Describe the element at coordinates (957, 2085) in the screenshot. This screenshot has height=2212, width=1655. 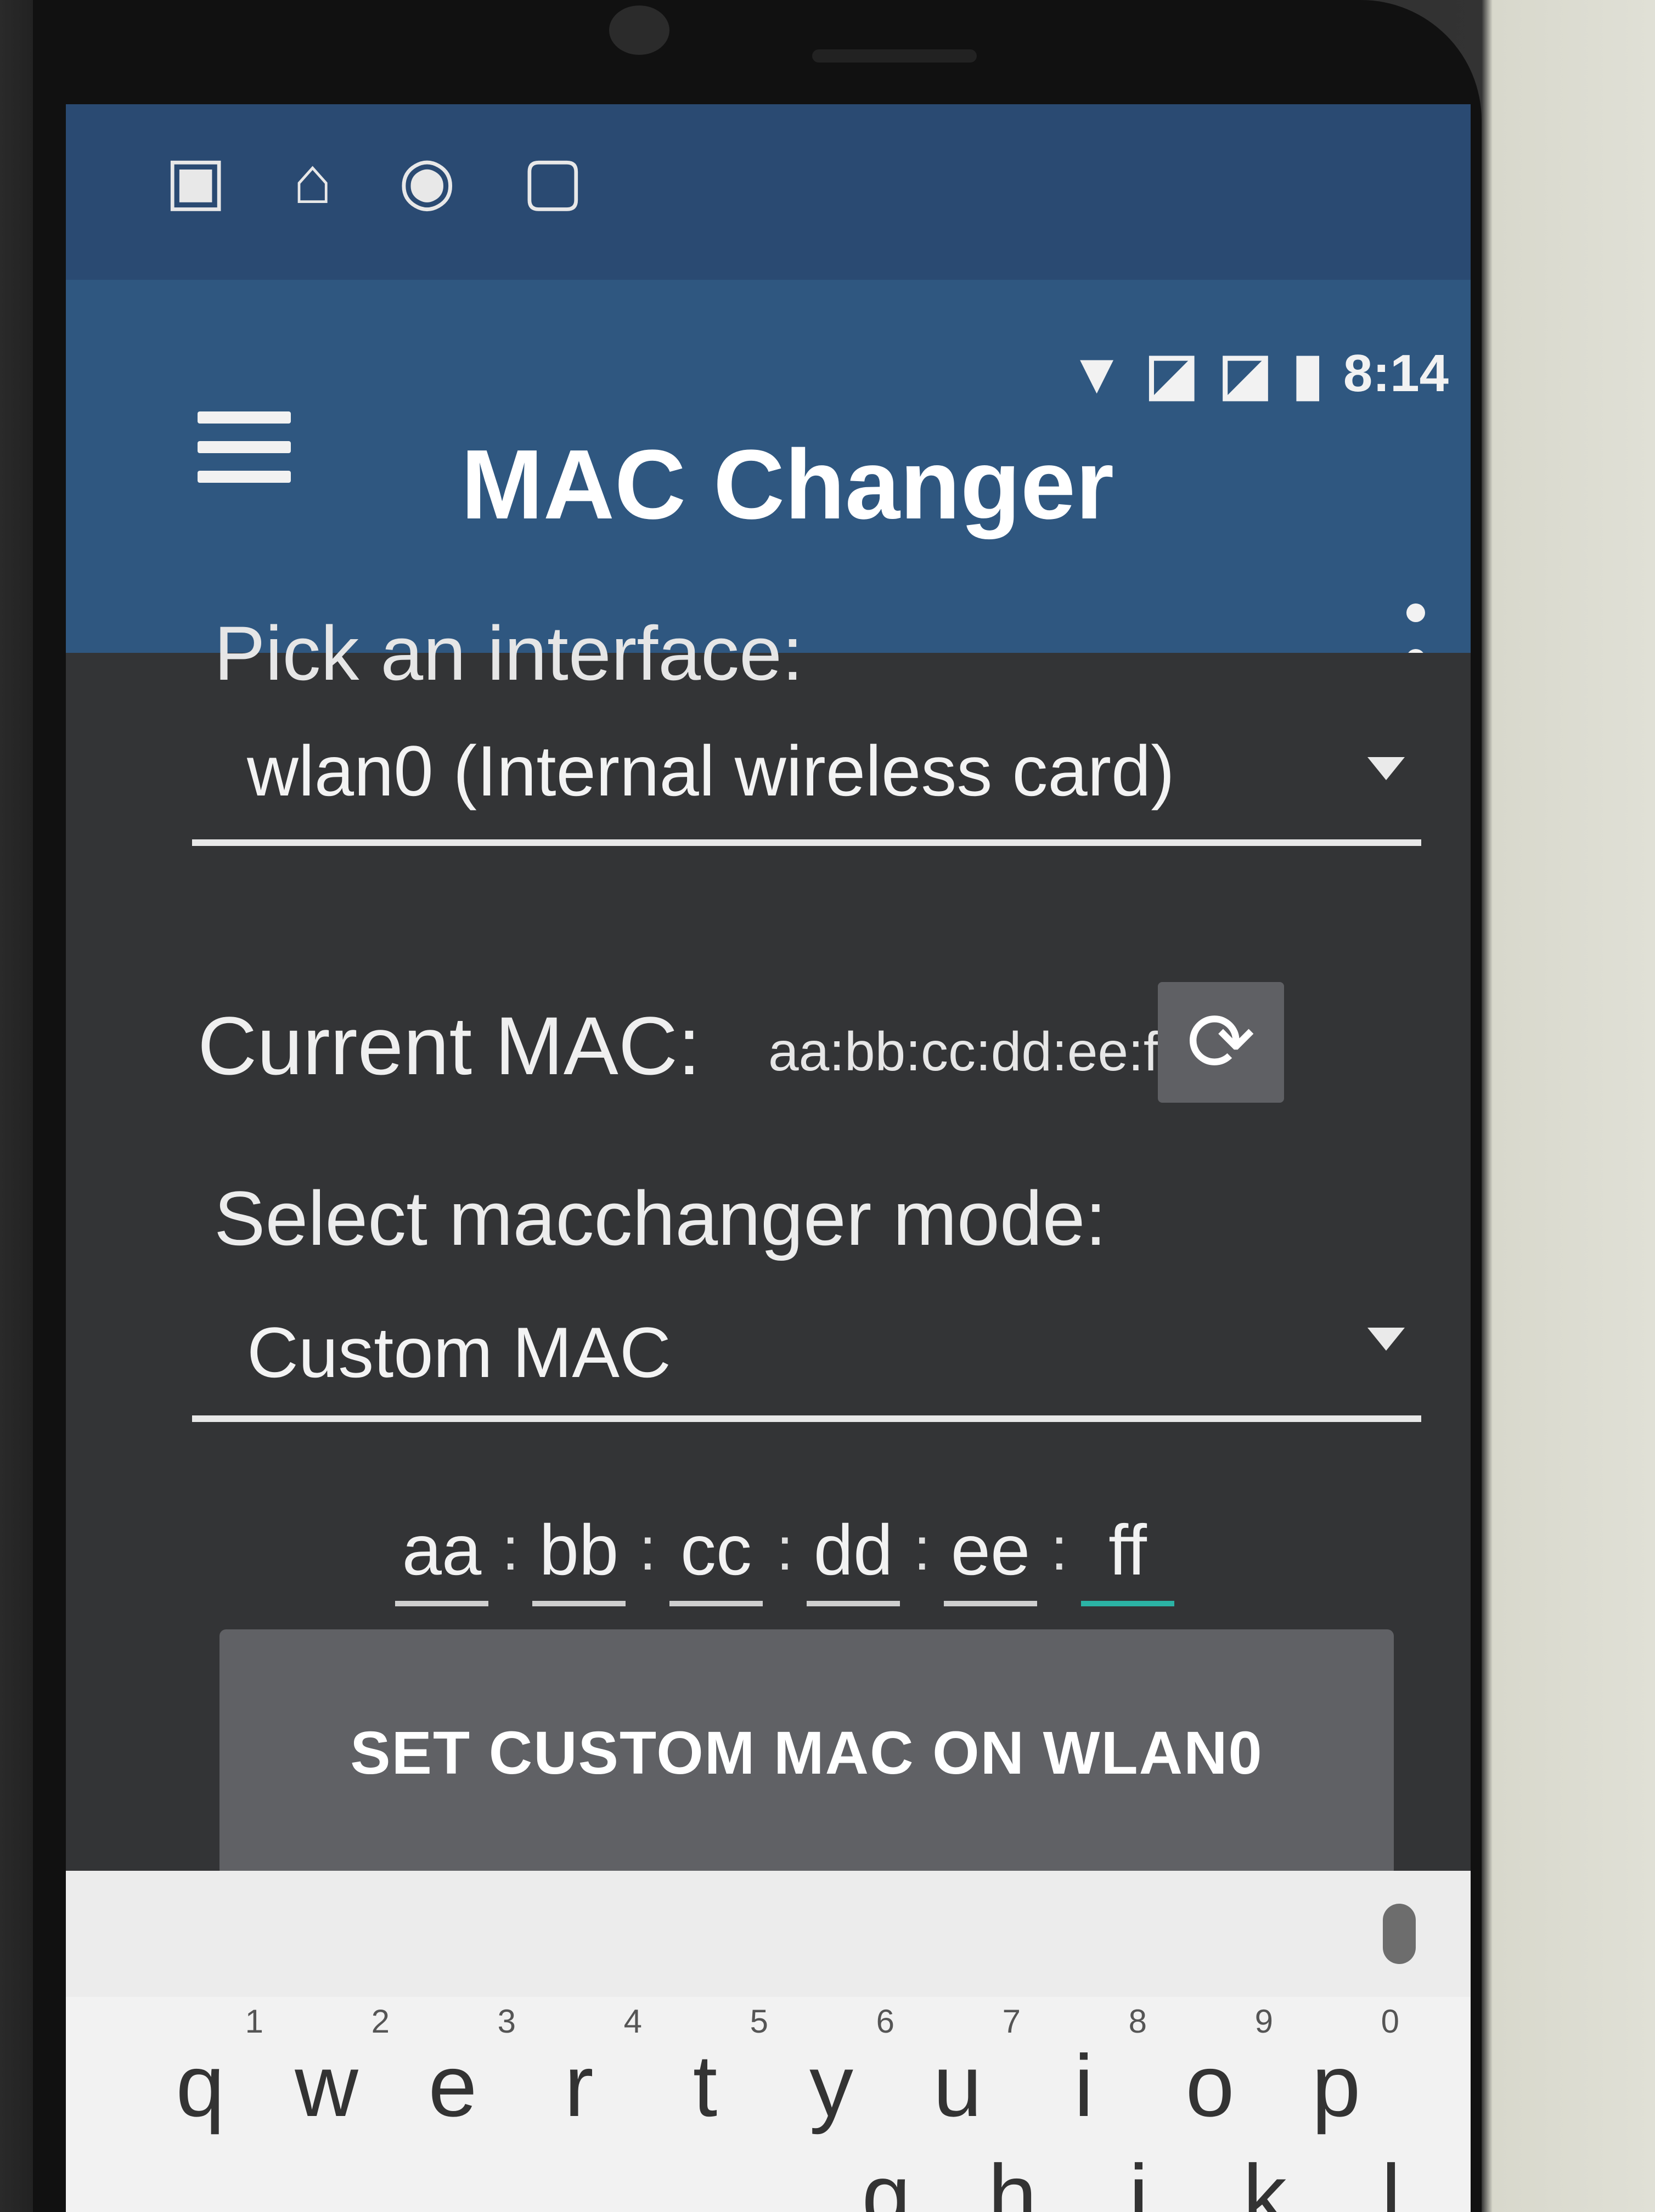
I see `key-letter: u` at that location.